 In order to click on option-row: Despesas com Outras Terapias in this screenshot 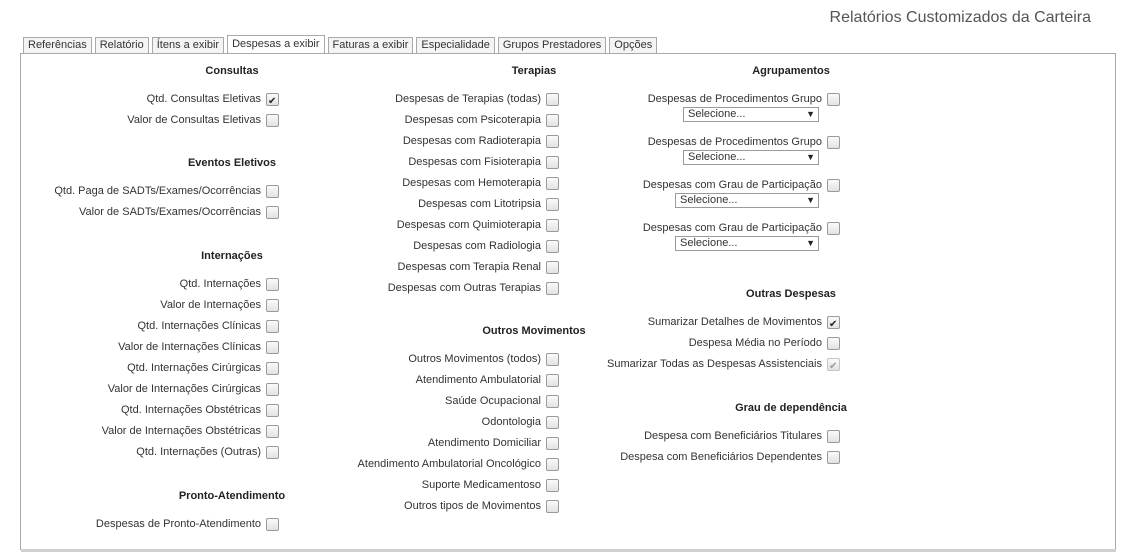, I will do `click(290, 288)`.